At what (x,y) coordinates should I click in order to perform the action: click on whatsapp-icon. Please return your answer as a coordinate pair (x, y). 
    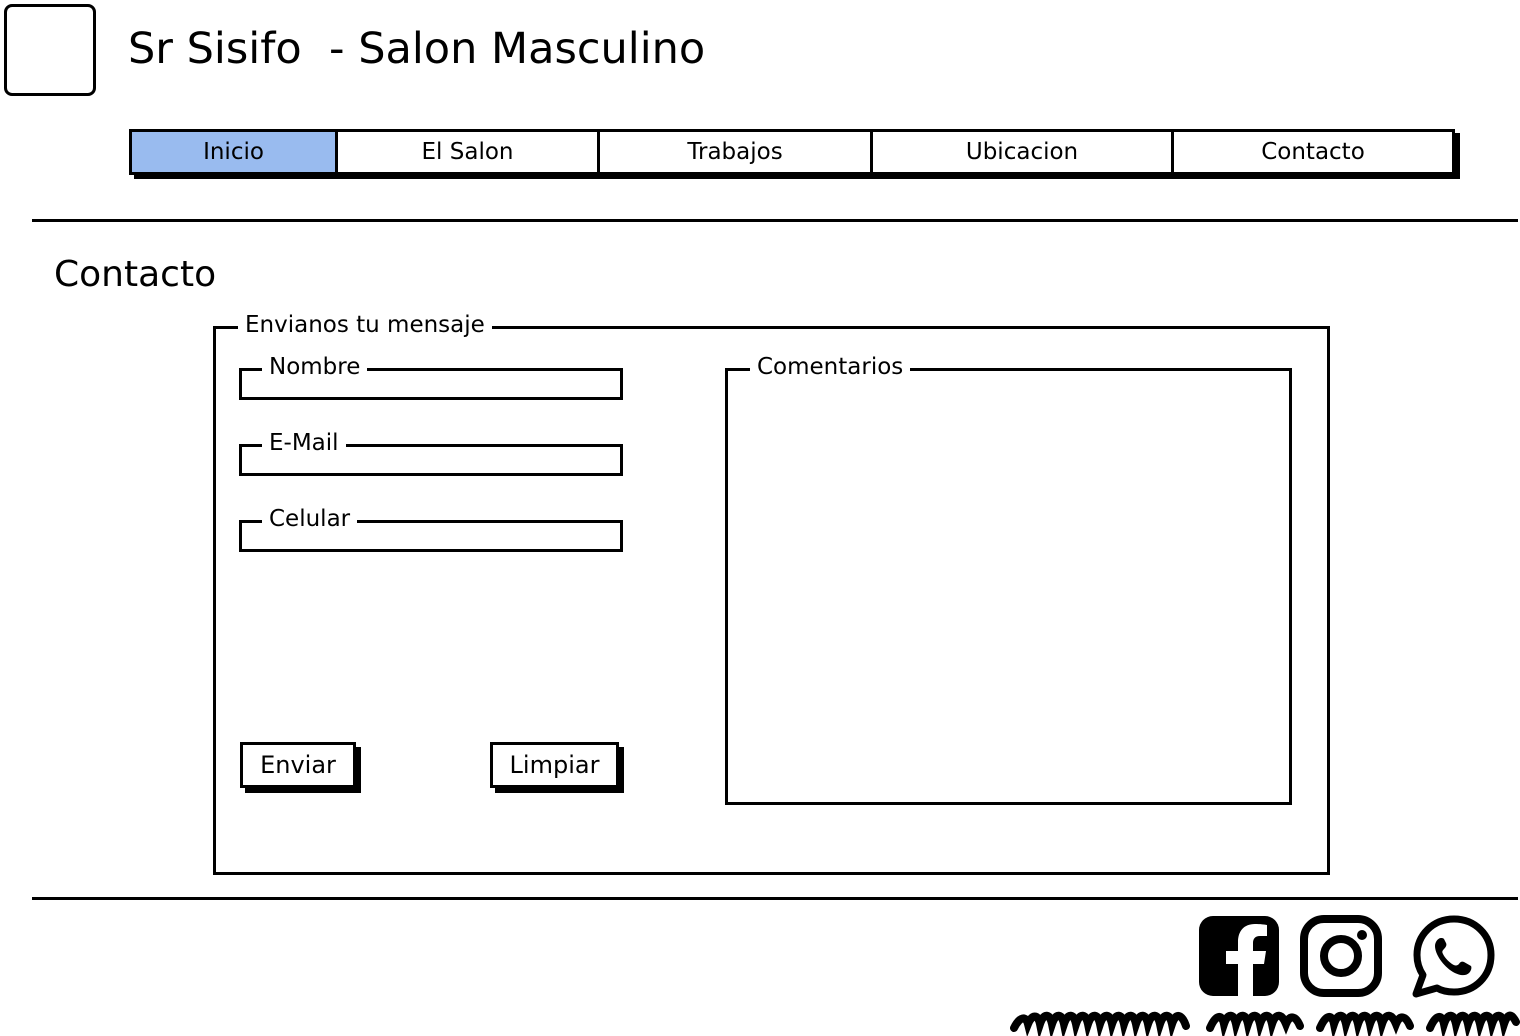
    Looking at the image, I should click on (1454, 956).